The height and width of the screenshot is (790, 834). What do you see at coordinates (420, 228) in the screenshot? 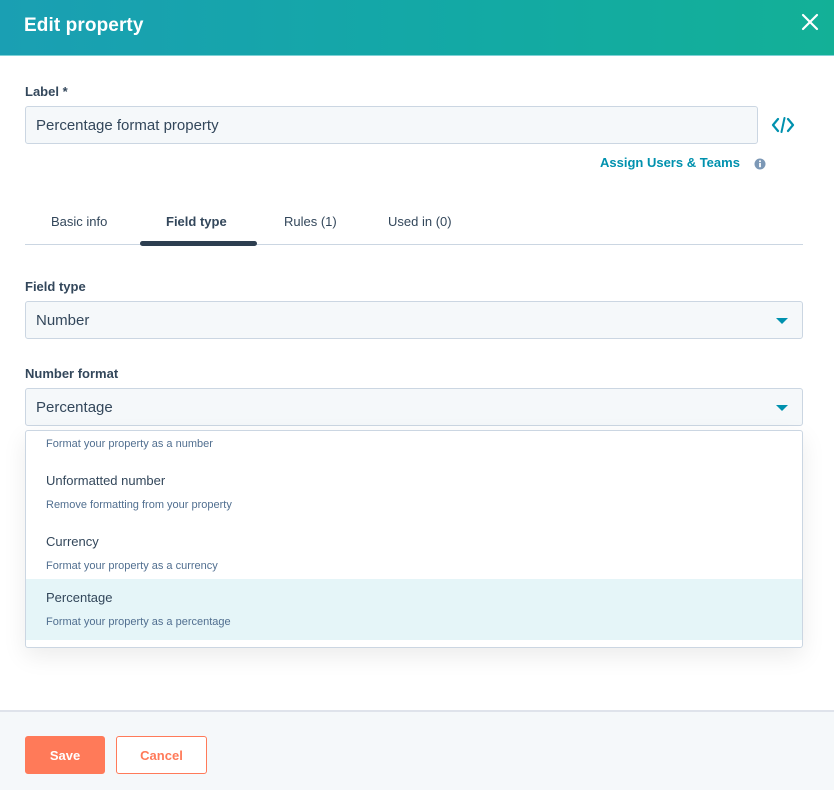
I see `tab-used-in: Used in (0)` at bounding box center [420, 228].